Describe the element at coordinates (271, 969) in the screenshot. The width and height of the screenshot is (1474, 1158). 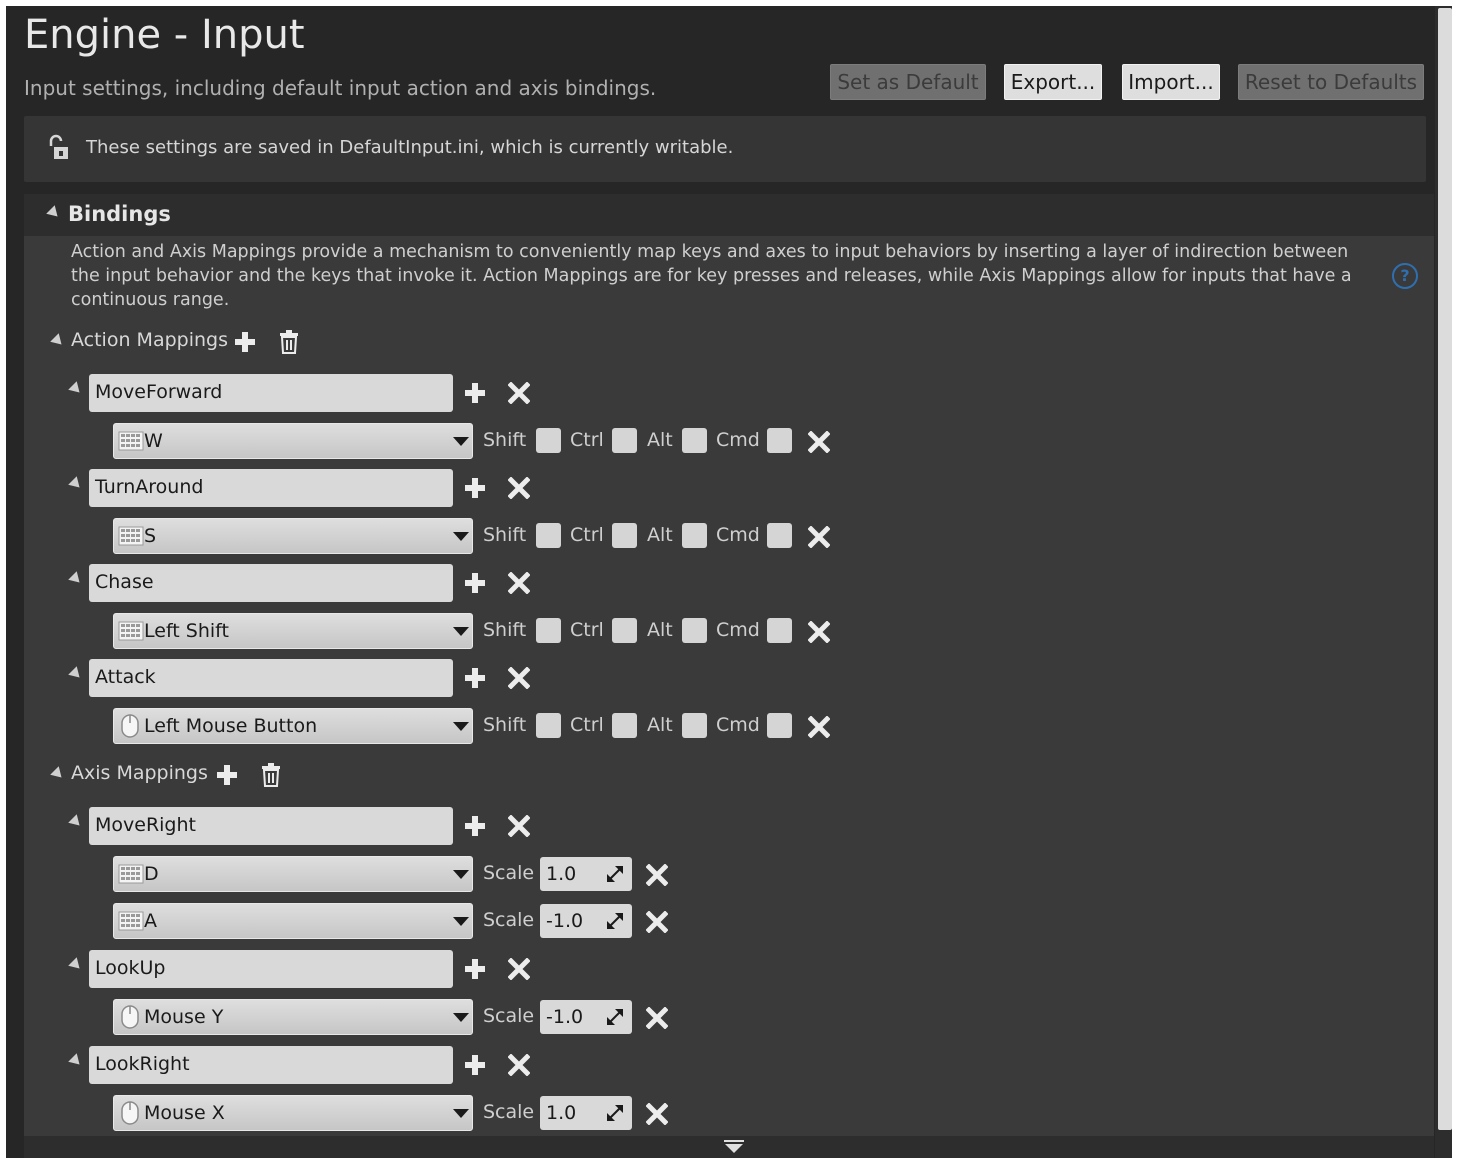
I see `axis-name-field: LookUp` at that location.